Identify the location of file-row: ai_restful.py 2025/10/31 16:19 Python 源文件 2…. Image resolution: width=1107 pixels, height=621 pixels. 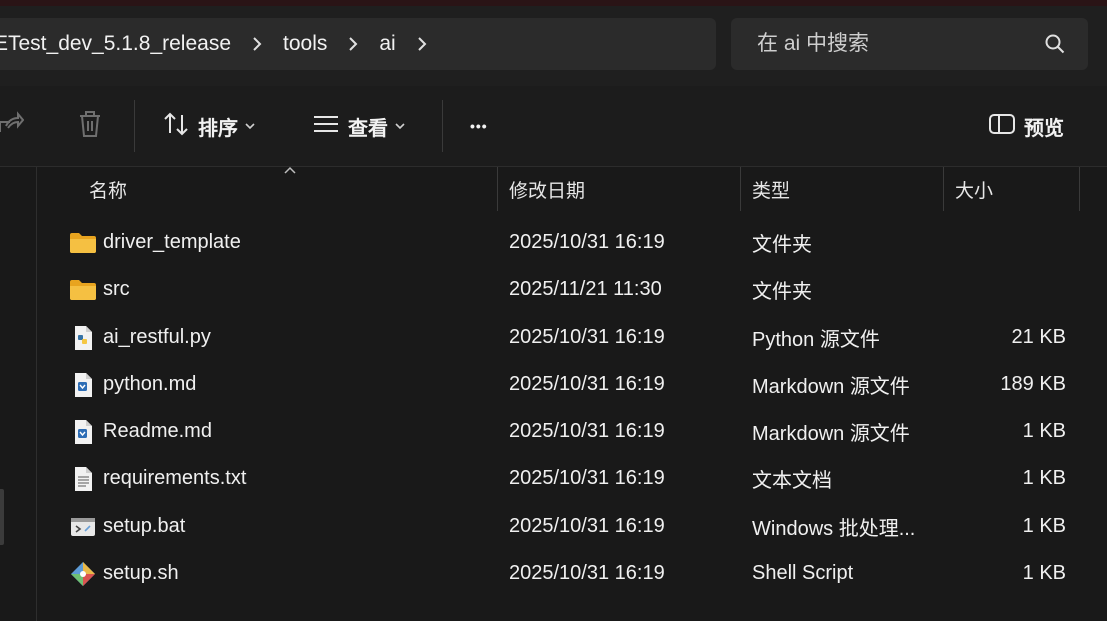
(572, 337).